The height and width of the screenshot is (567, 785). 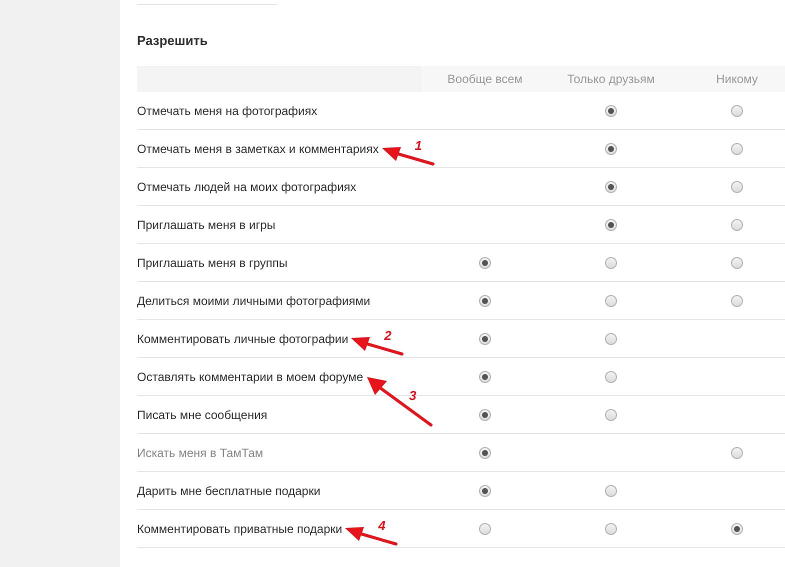 I want to click on column-header: Никому, so click(x=737, y=79).